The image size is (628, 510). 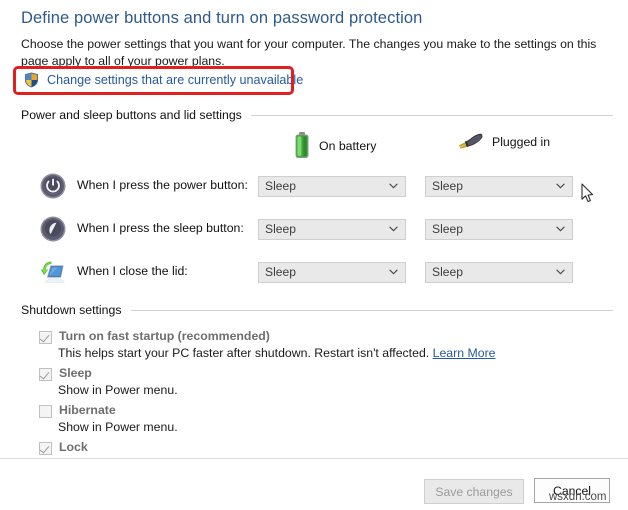 I want to click on checkbox-fast-startup, so click(x=45, y=337).